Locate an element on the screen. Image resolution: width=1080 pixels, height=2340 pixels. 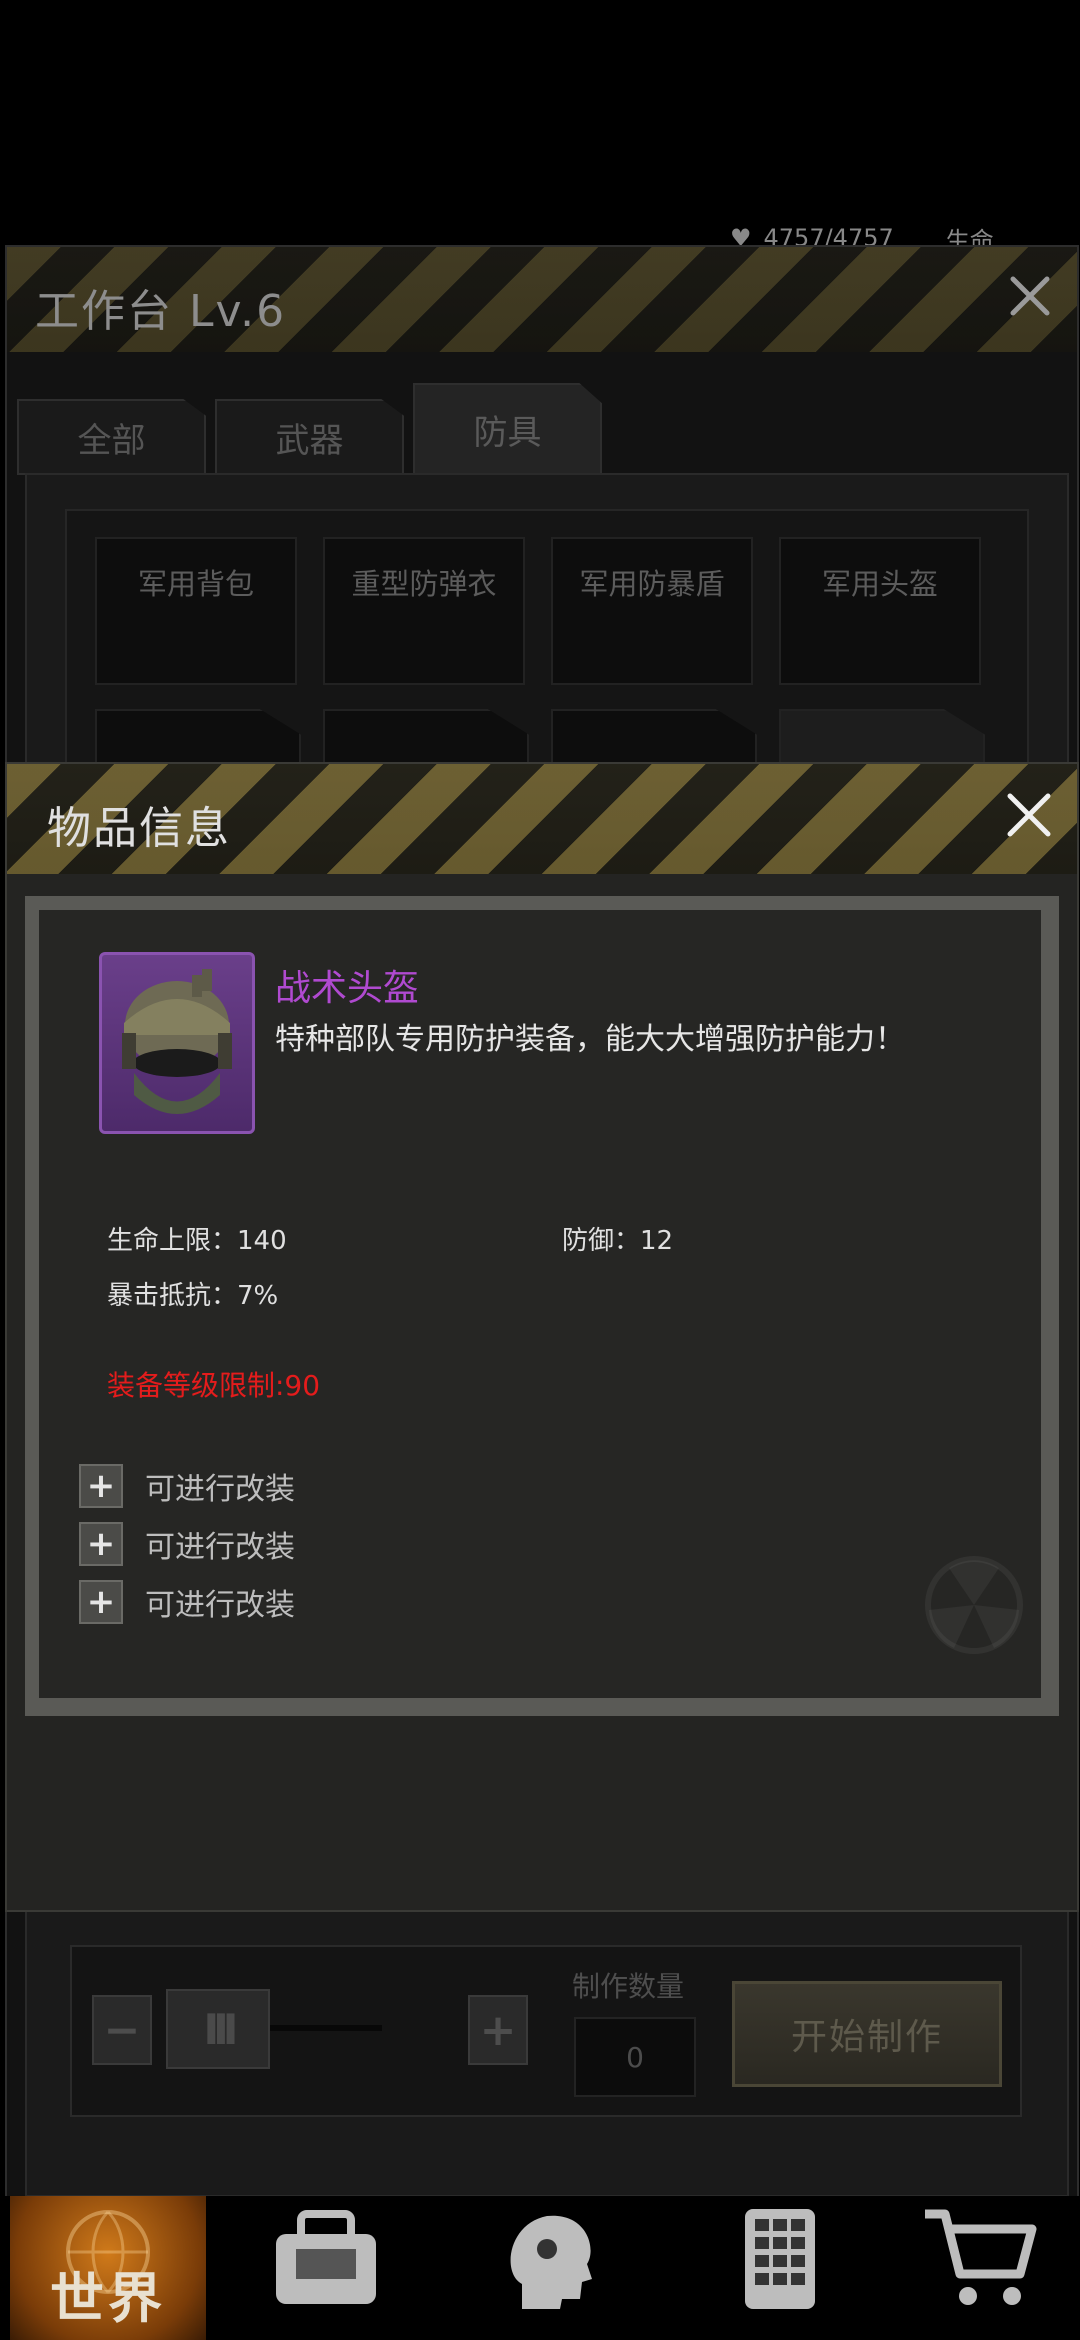
nav-world-label: 世界 is located at coordinates (108, 2298).